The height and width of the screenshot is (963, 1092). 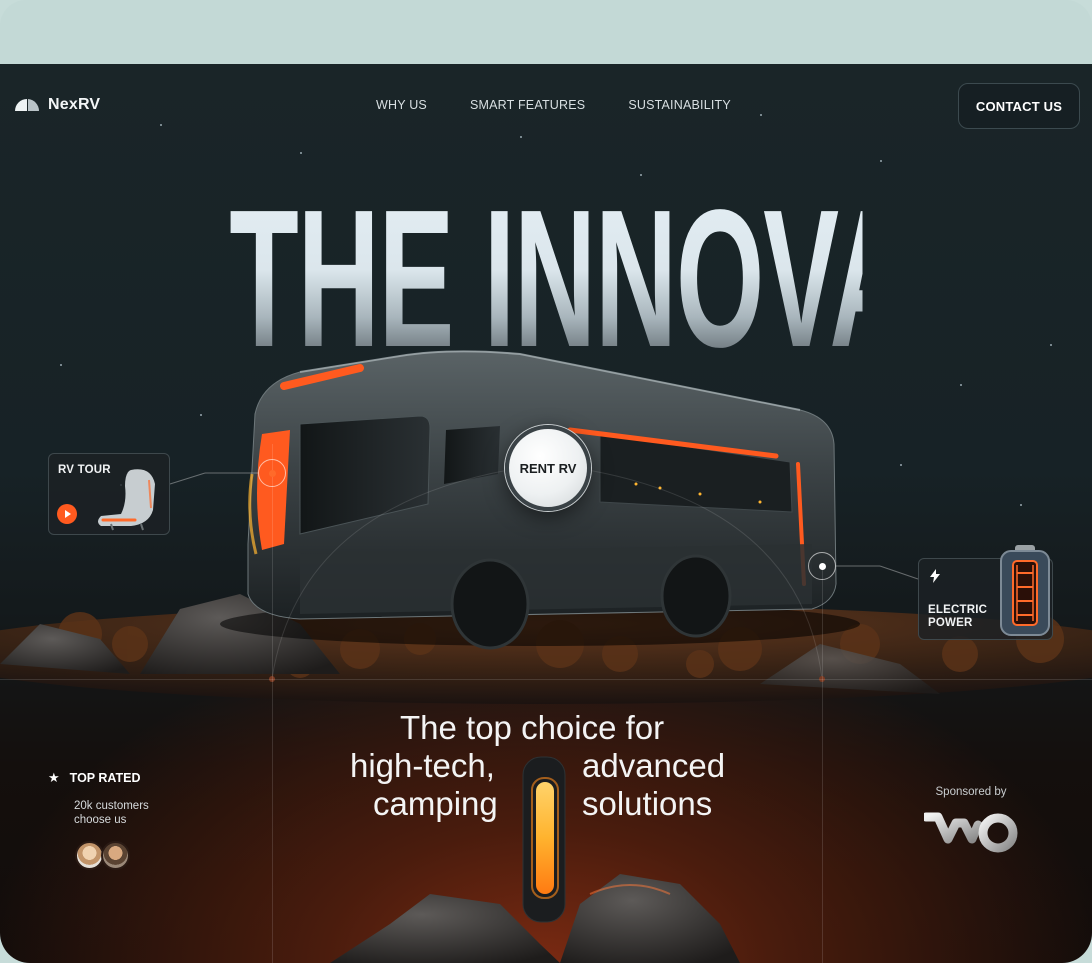 I want to click on electric-power-card: ELECTRIC POWER, so click(x=985, y=592).